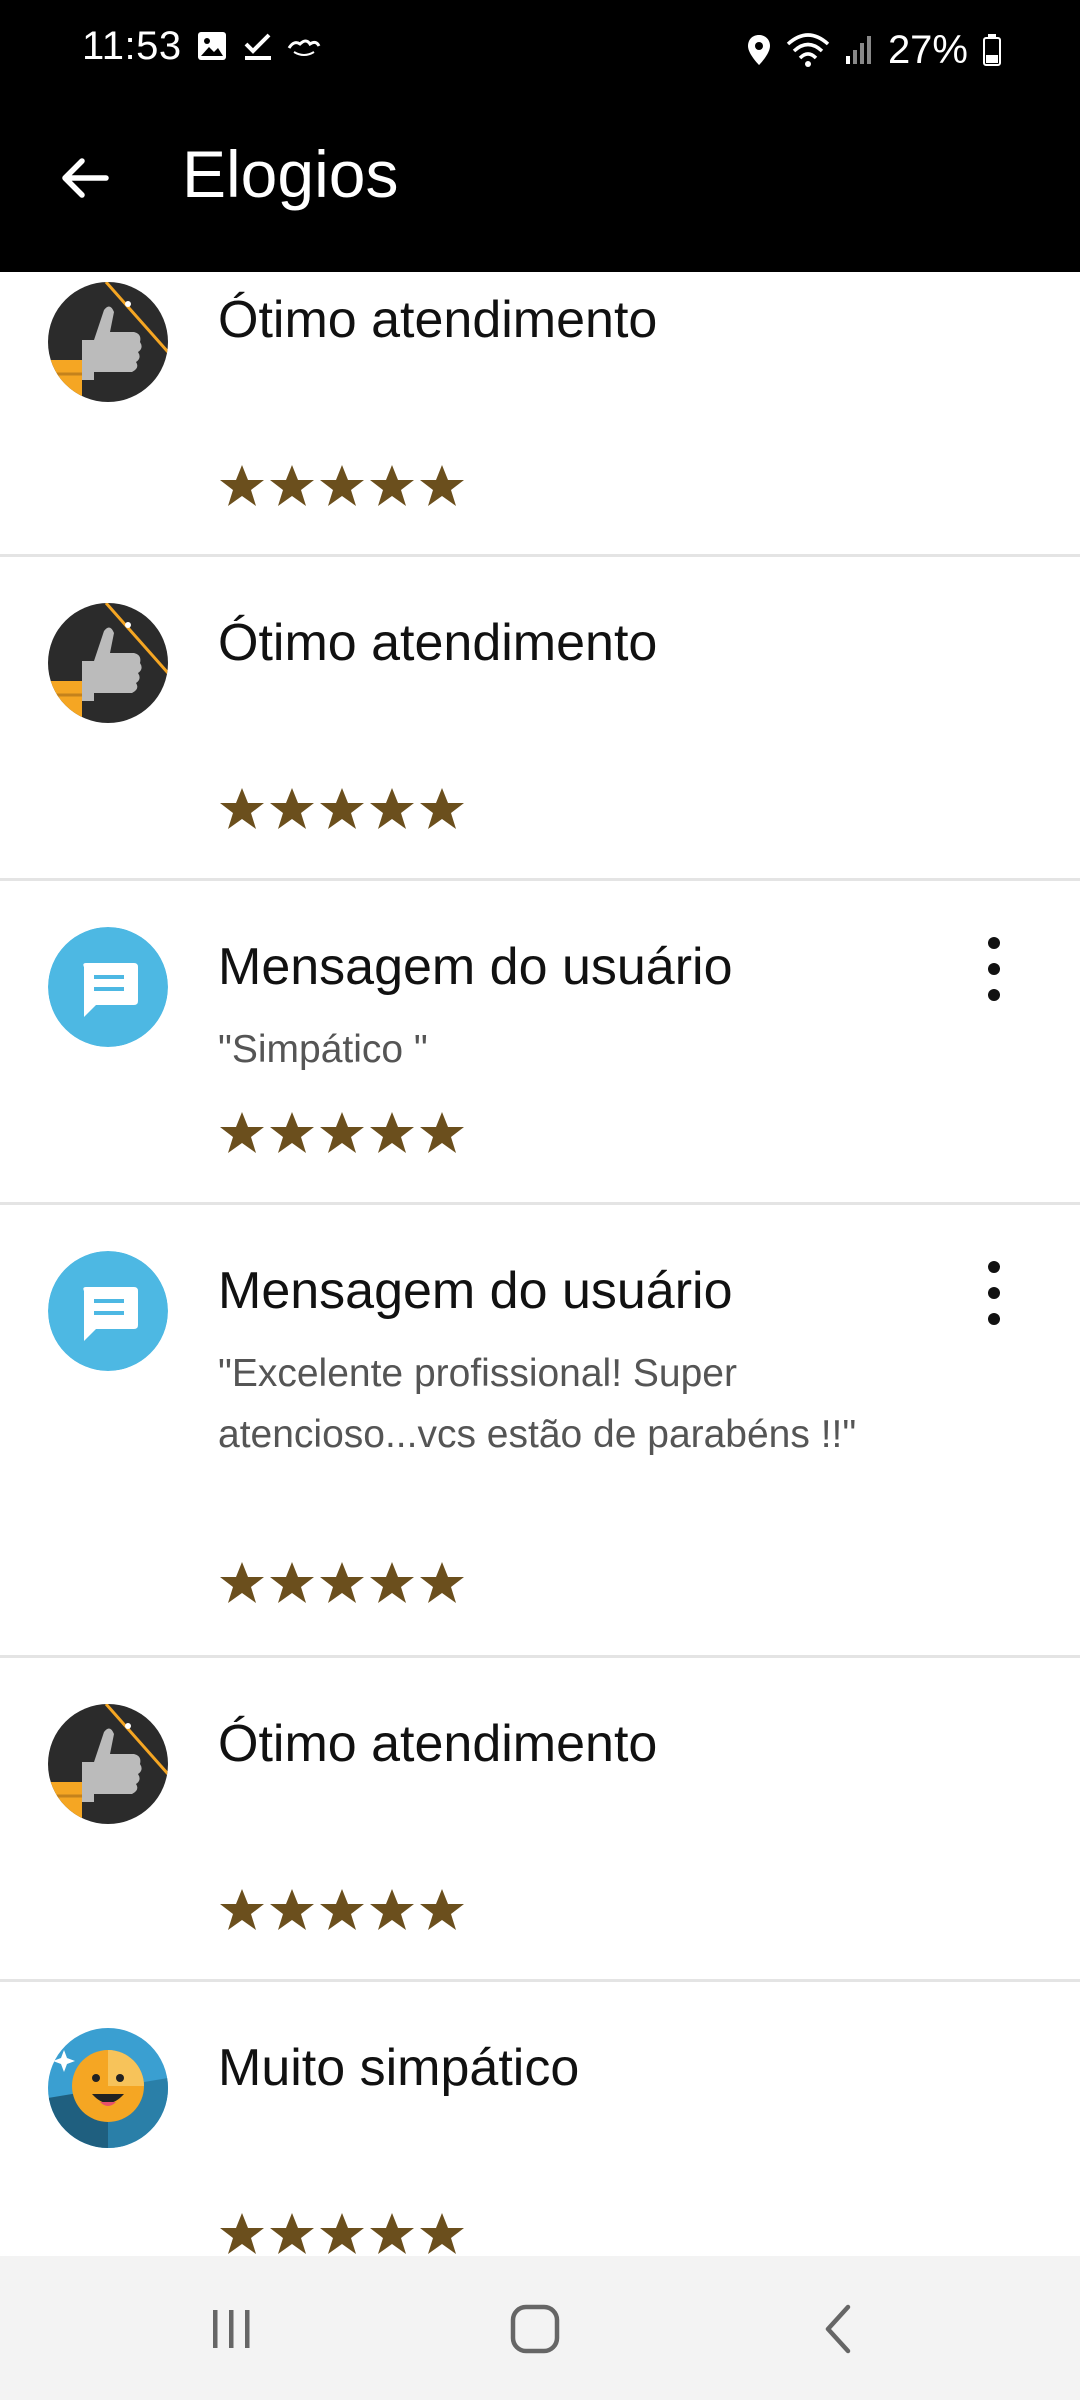 This screenshot has height=2400, width=1080. What do you see at coordinates (858, 50) in the screenshot?
I see `signal-icon` at bounding box center [858, 50].